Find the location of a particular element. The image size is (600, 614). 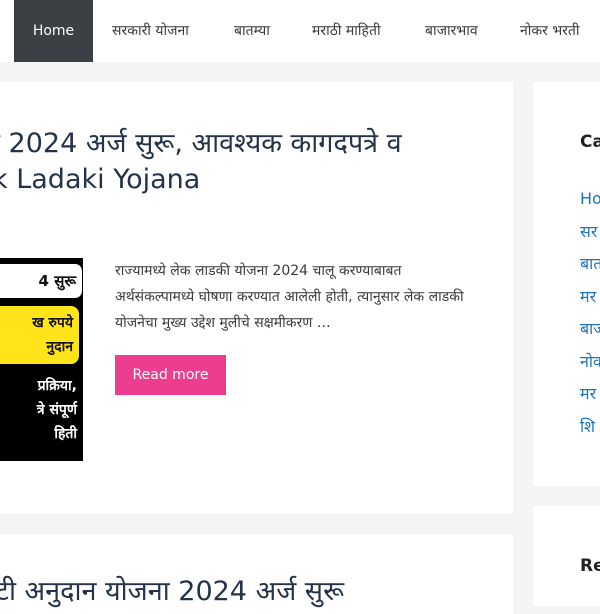

sidebar-categories-widget: Ca Ho सर बात मर बाज नोव मर शि is located at coordinates (566, 284).